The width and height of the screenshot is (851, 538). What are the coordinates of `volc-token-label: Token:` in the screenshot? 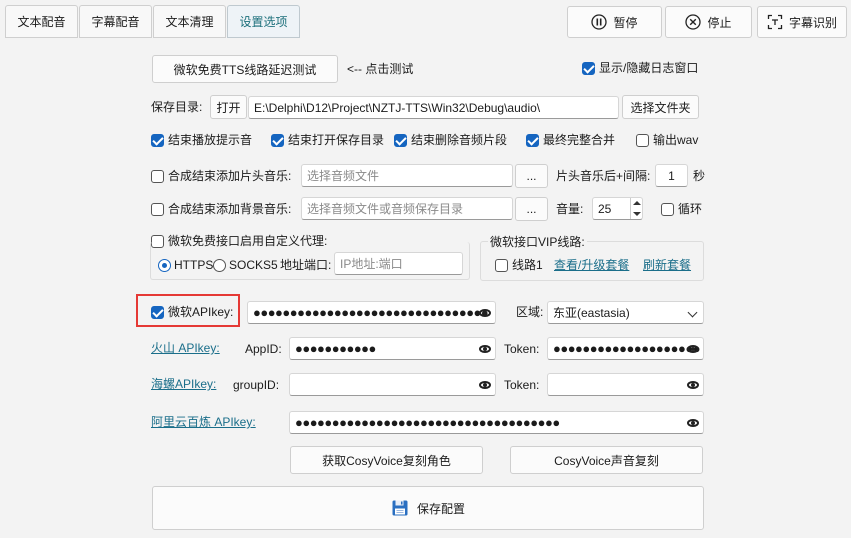 It's located at (522, 349).